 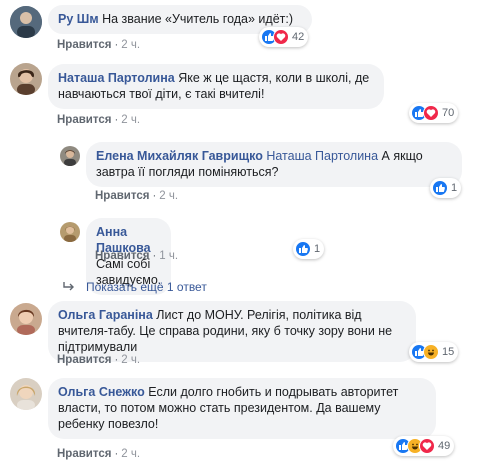 What do you see at coordinates (78, 19) in the screenshot?
I see `comment-author: Ру Шм` at bounding box center [78, 19].